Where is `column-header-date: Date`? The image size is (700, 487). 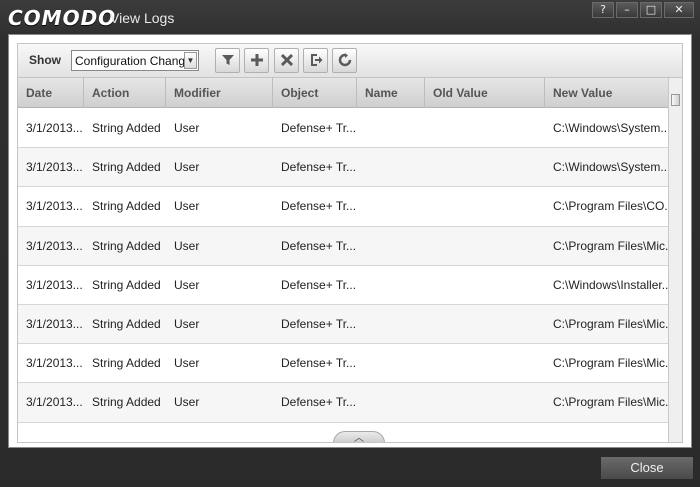 column-header-date: Date is located at coordinates (51, 93).